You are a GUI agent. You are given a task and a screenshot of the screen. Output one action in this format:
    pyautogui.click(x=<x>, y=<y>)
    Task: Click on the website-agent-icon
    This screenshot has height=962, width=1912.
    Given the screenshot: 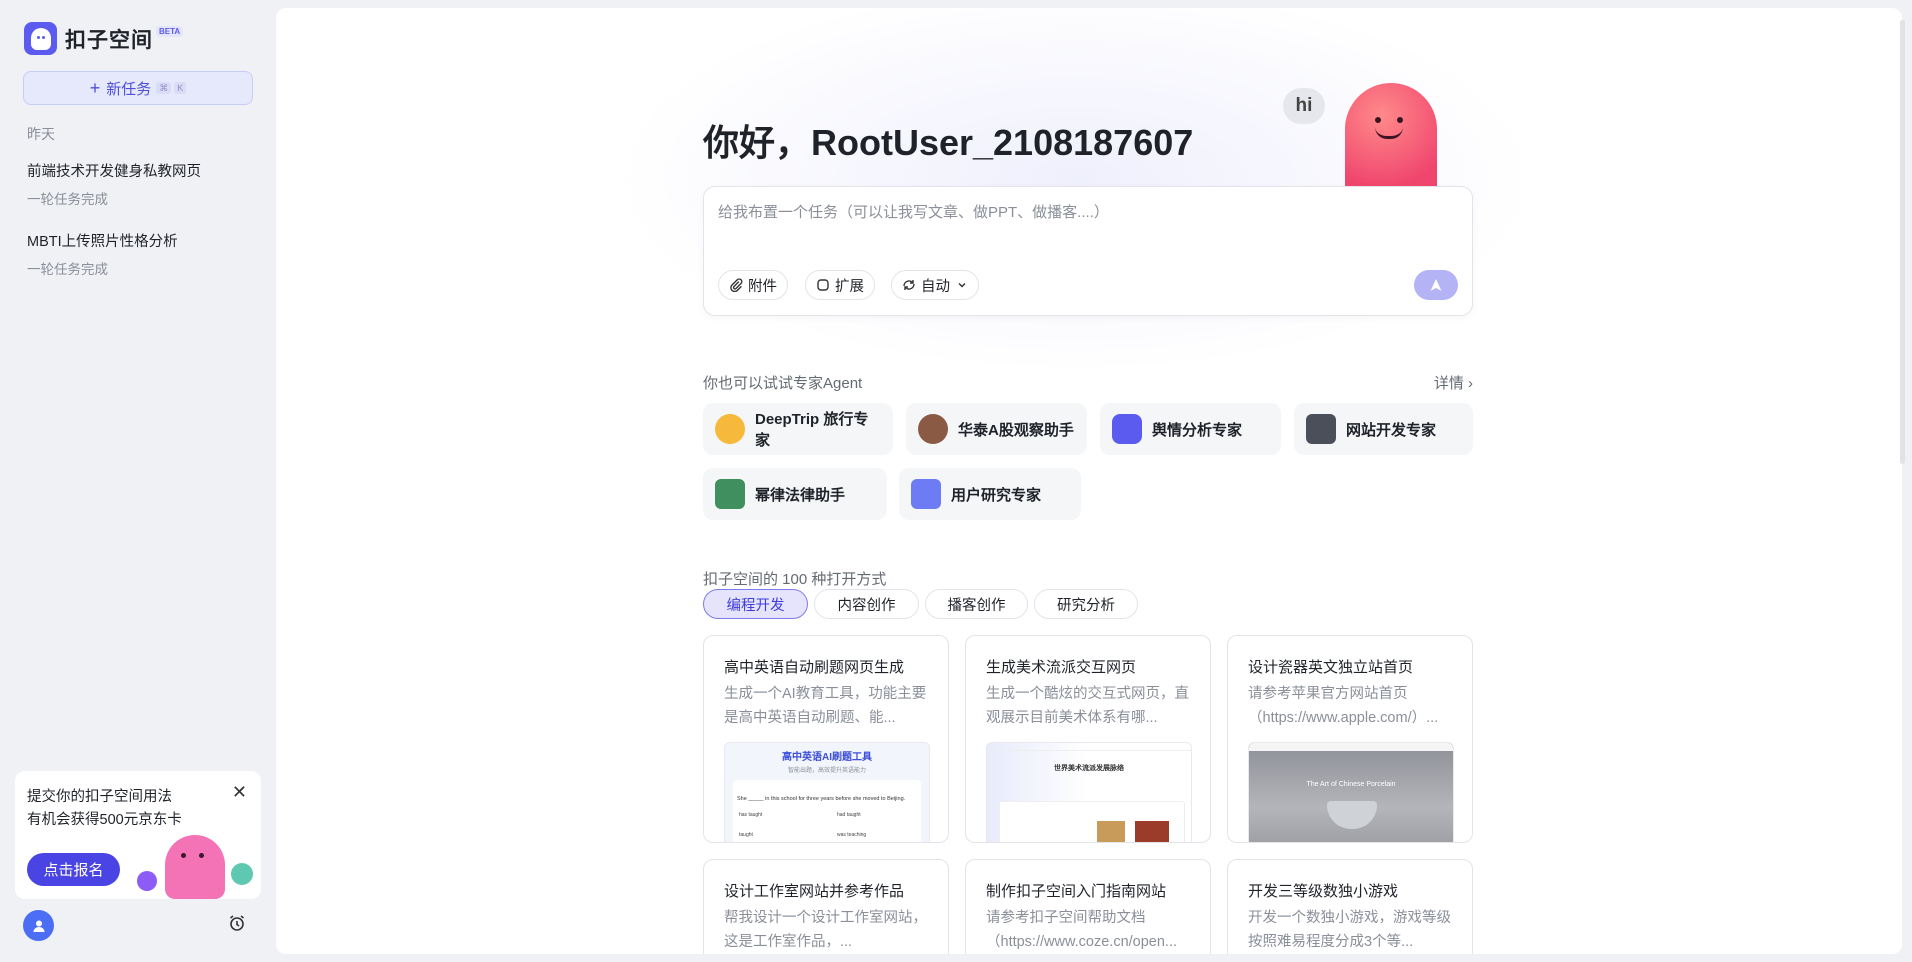 What is the action you would take?
    pyautogui.click(x=1321, y=429)
    